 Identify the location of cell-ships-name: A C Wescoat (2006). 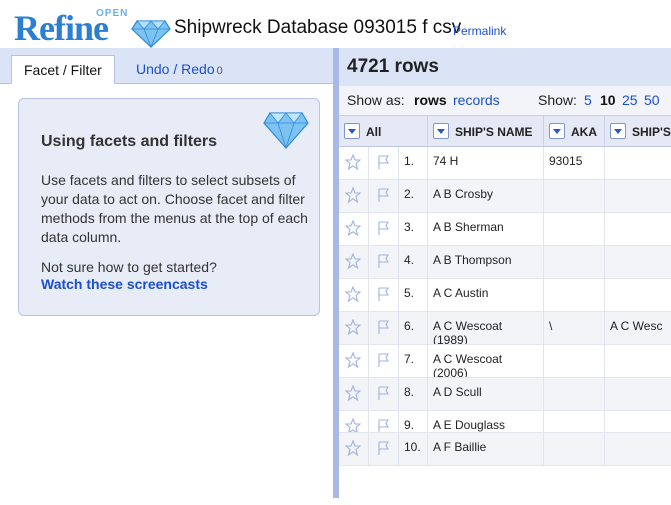
(486, 361).